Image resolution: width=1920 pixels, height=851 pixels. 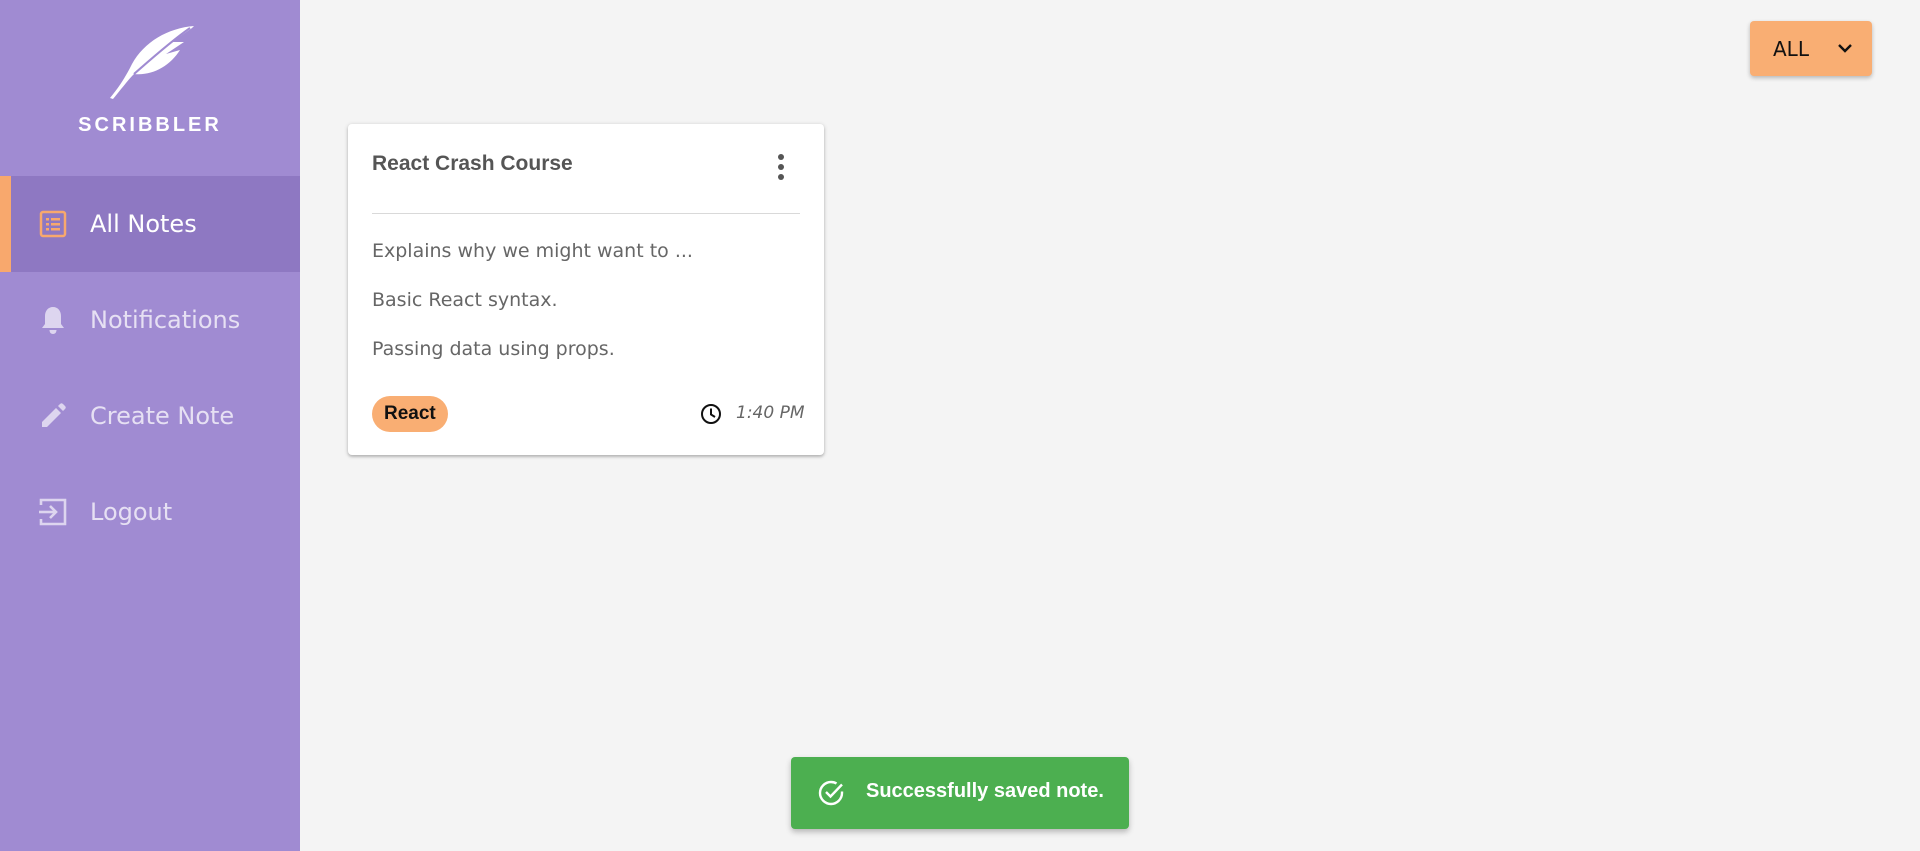 I want to click on clock-icon, so click(x=711, y=414).